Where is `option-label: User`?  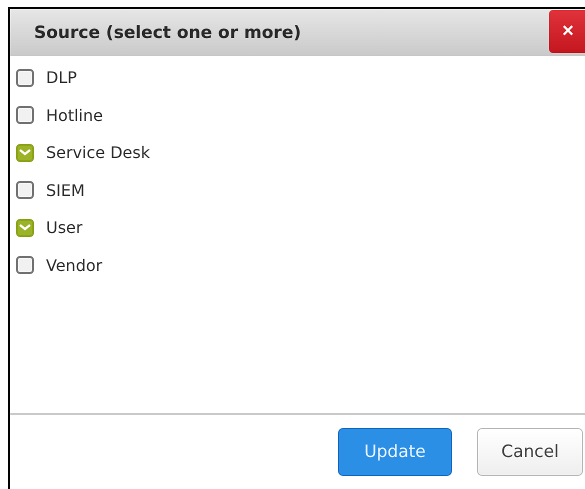
option-label: User is located at coordinates (64, 228).